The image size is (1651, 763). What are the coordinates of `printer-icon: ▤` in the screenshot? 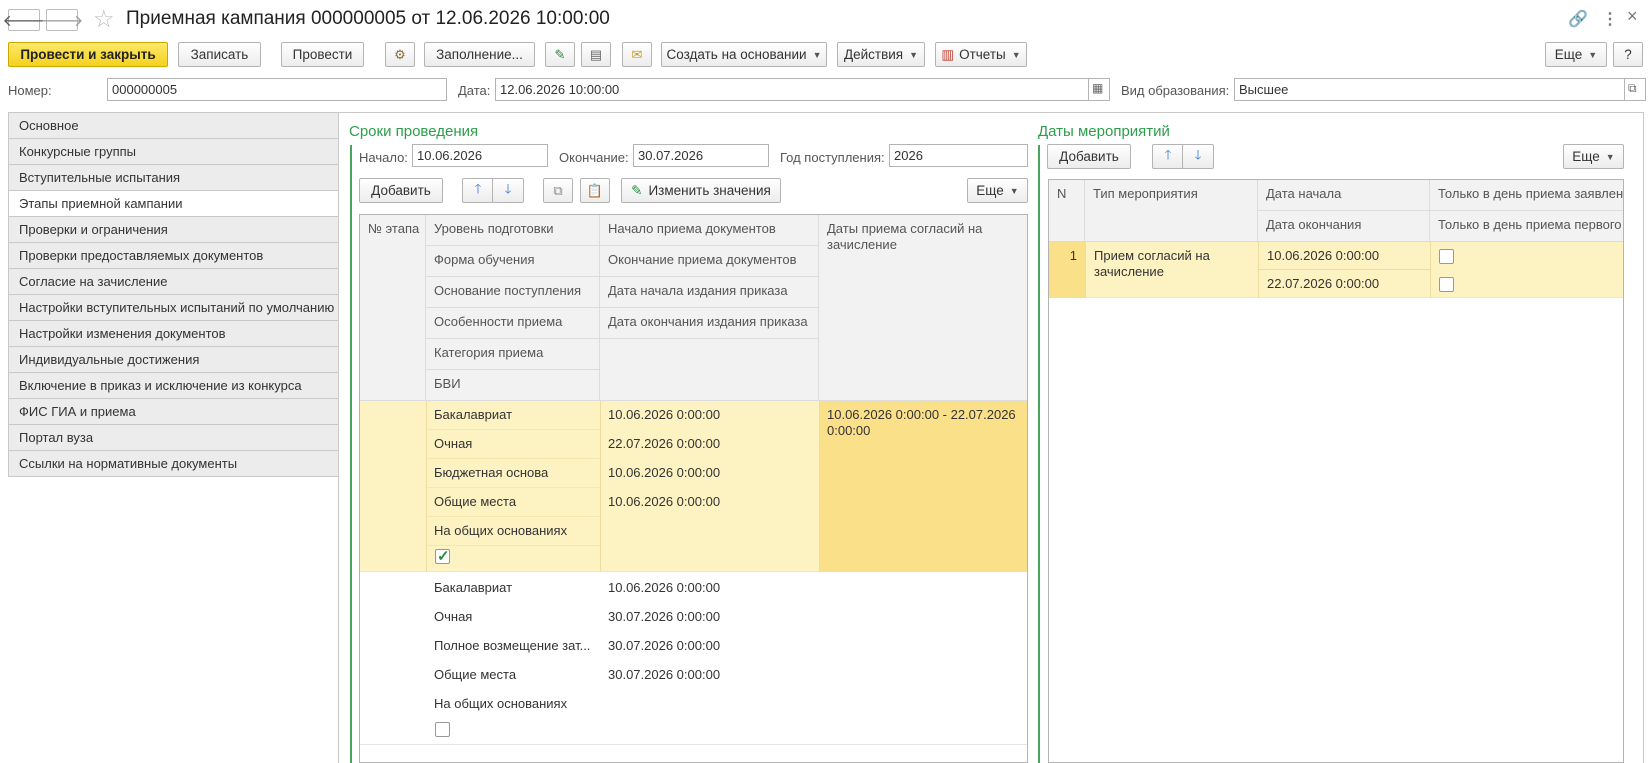 It's located at (596, 54).